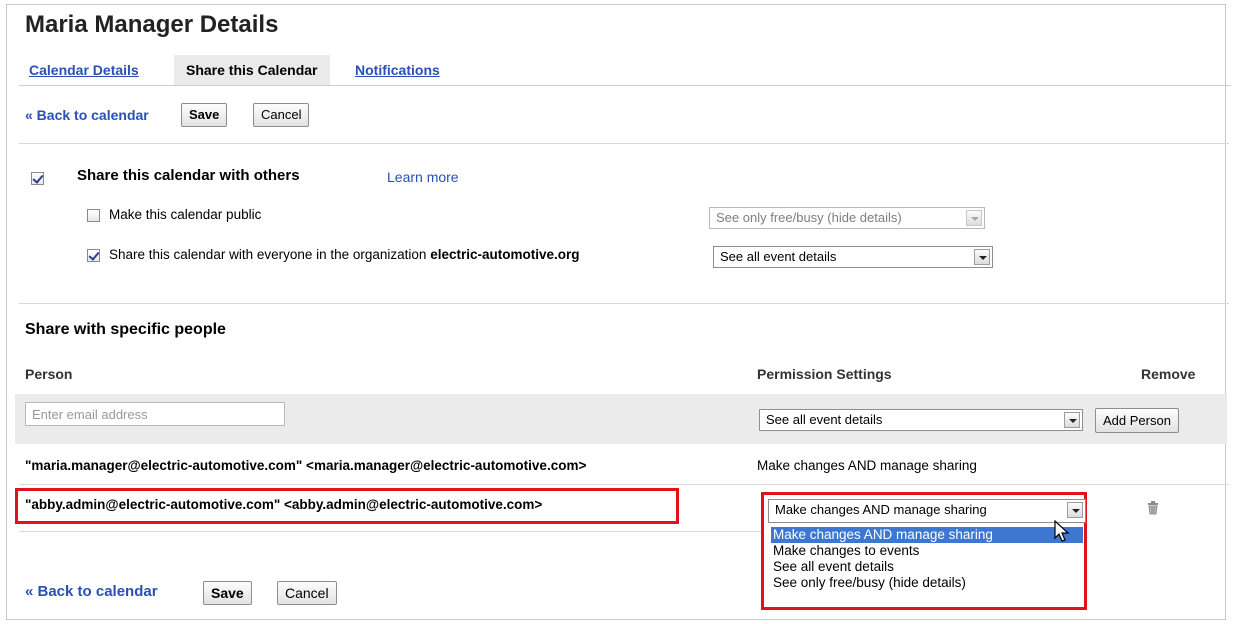 Image resolution: width=1233 pixels, height=624 pixels. Describe the element at coordinates (93, 255) in the screenshot. I see `share-org-checkbox` at that location.